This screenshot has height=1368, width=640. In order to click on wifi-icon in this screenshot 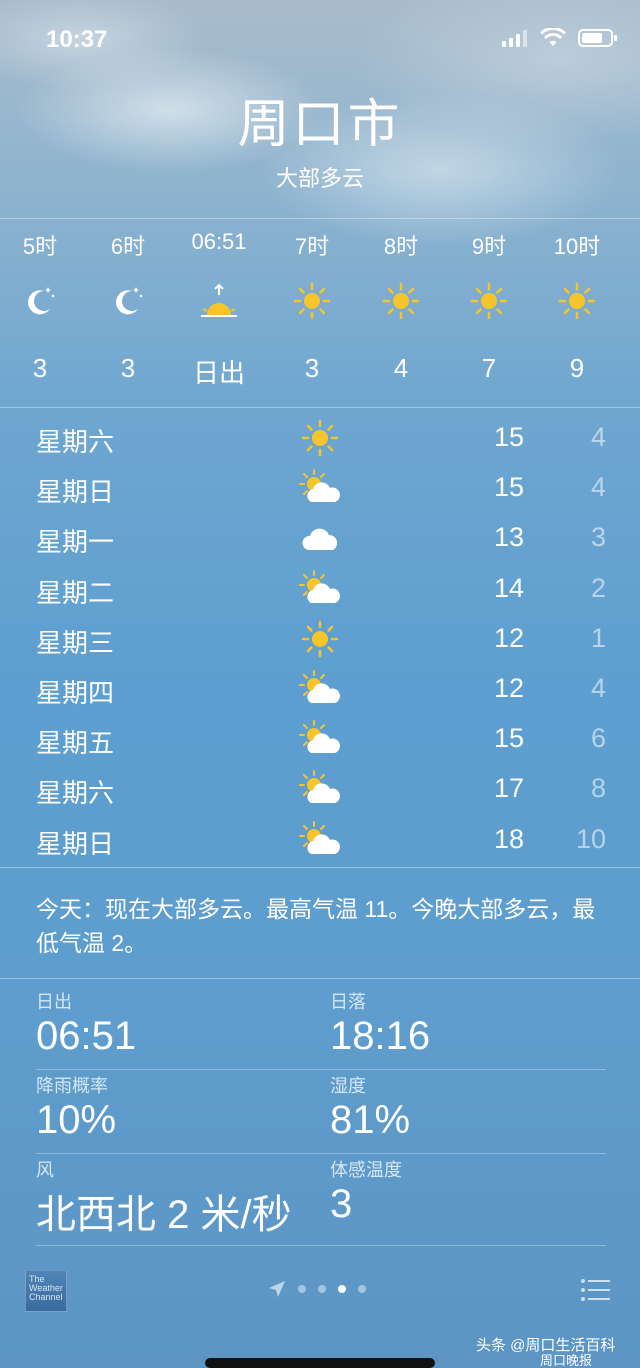, I will do `click(553, 37)`.